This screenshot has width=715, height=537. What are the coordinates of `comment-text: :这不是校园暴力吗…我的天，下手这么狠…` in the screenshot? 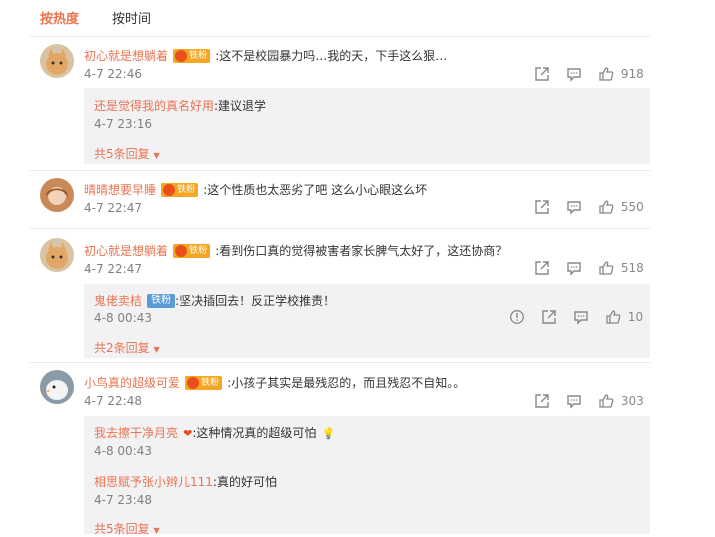 It's located at (331, 56).